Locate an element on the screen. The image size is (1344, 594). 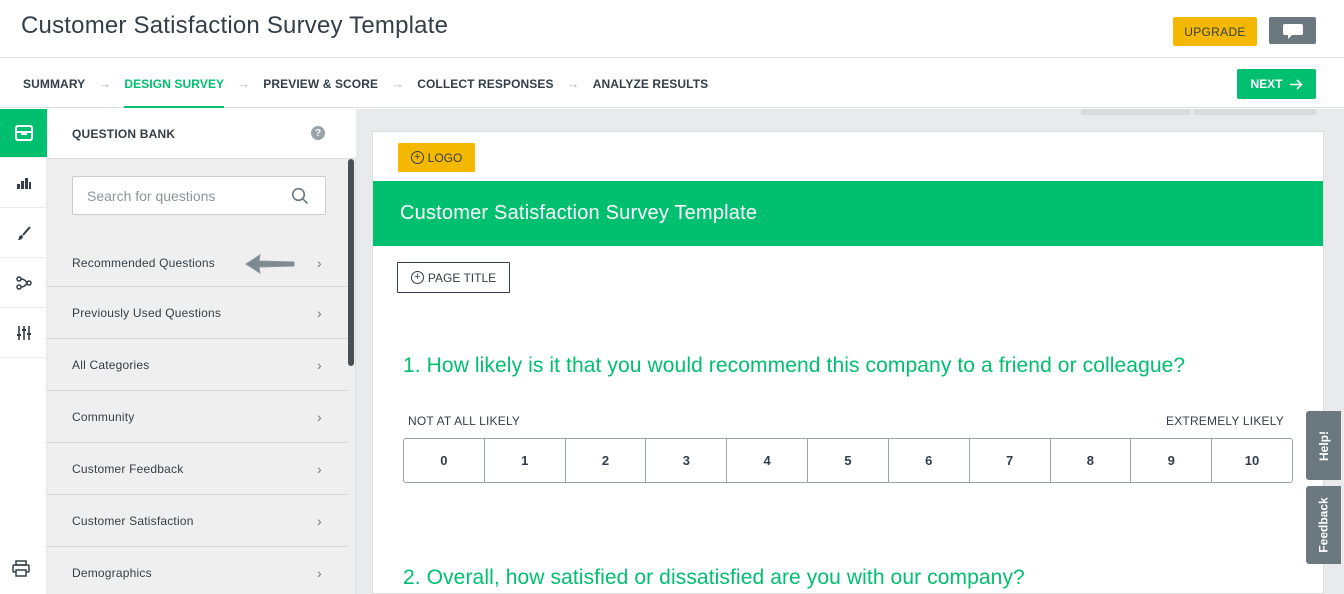
scale-high-label: EXTREMELY LIKELY is located at coordinates (1225, 421).